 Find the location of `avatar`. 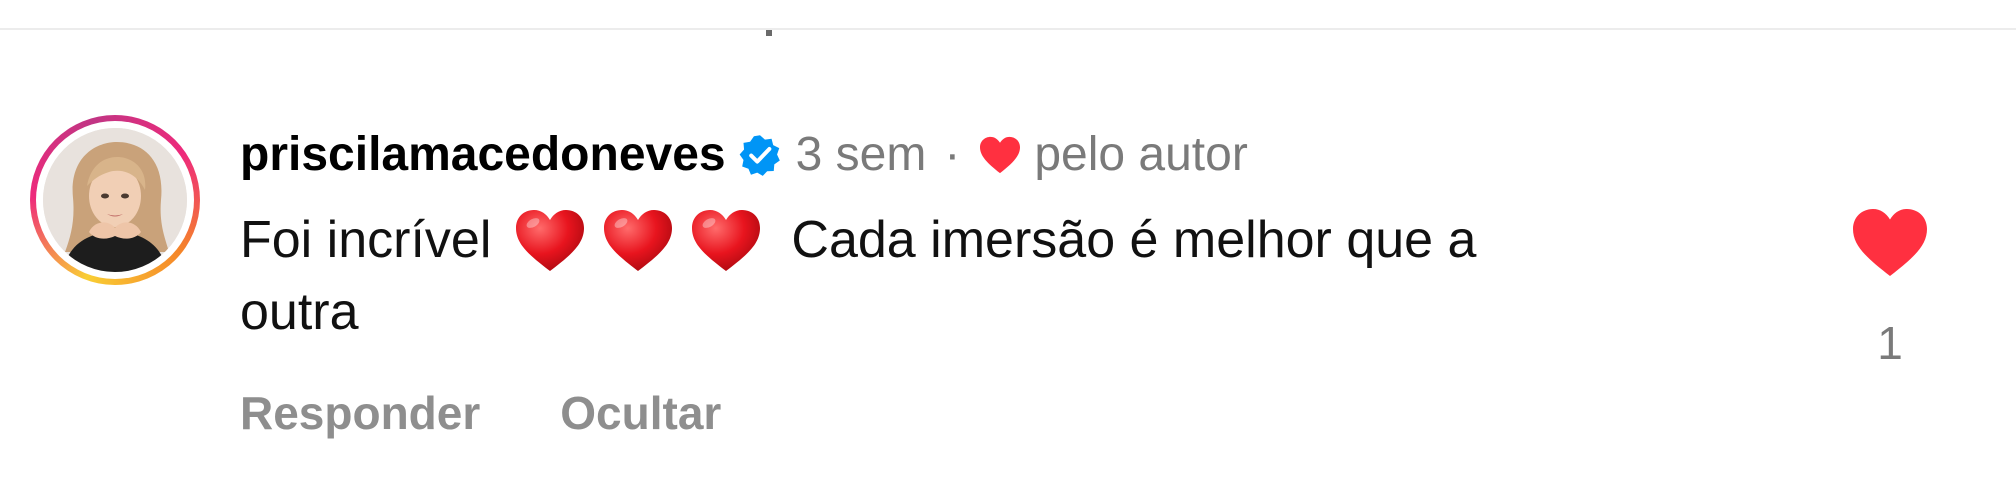

avatar is located at coordinates (115, 200).